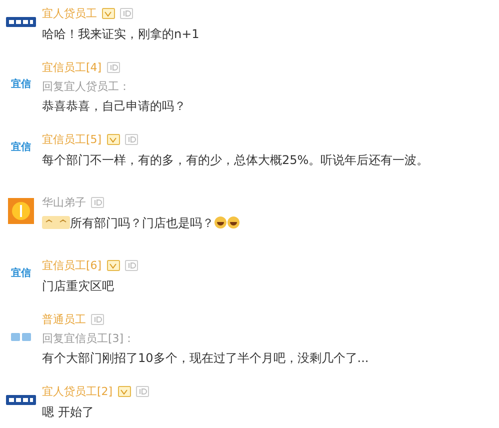 This screenshot has height=428, width=499. Describe the element at coordinates (72, 265) in the screenshot. I see `user-name: 宜信员工[6]` at that location.